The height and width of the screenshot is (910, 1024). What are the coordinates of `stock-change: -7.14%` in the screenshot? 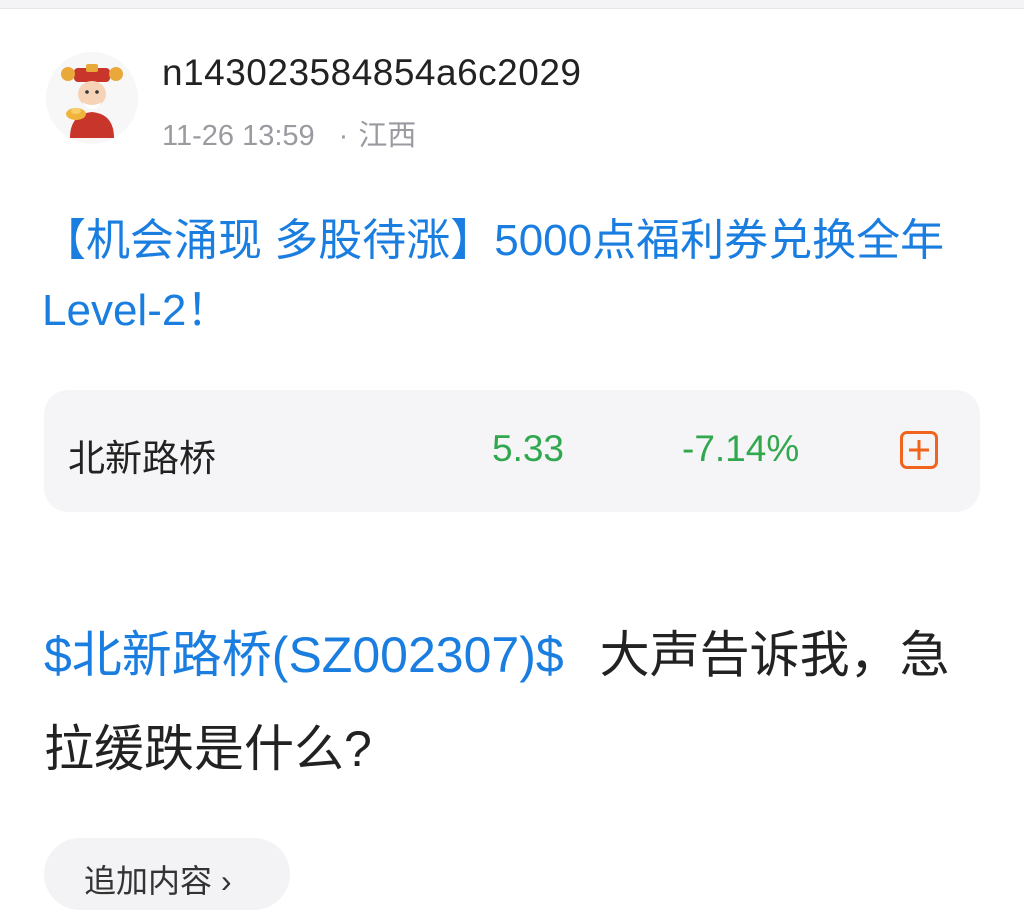 It's located at (741, 448).